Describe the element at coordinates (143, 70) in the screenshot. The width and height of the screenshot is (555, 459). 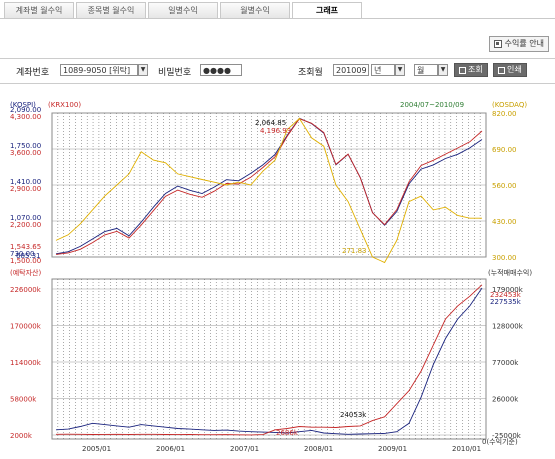
I see `account-dropdown-icon: ▼` at that location.